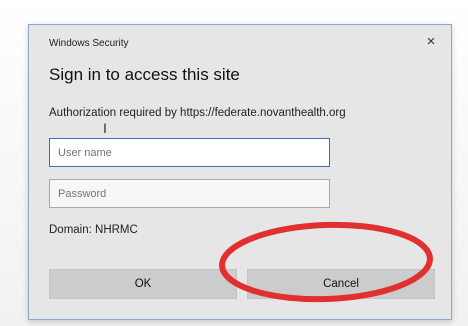 The width and height of the screenshot is (468, 326). Describe the element at coordinates (189, 152) in the screenshot. I see `username-input` at that location.